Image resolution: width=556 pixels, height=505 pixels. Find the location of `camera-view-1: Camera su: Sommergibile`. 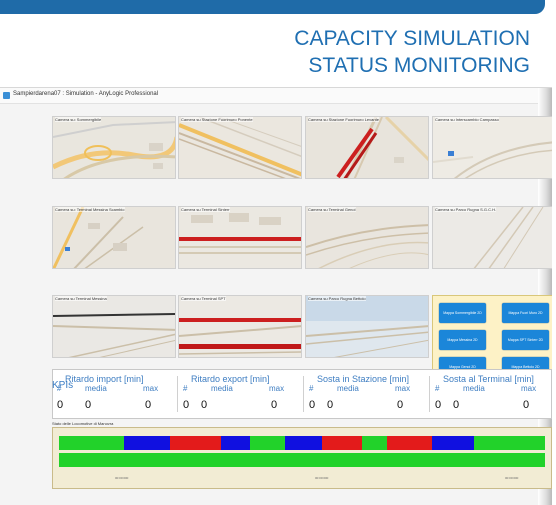

camera-view-1: Camera su: Sommergibile is located at coordinates (114, 147).